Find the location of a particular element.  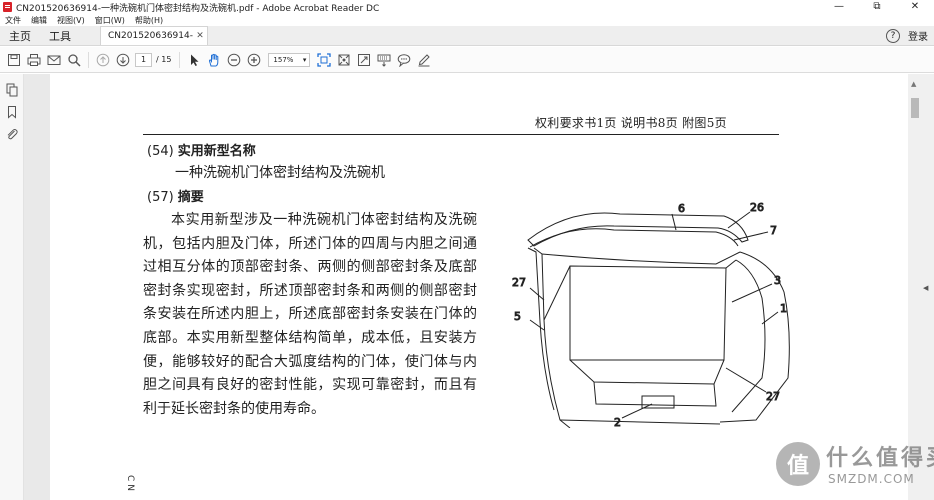

figure-label-27-left: 27 is located at coordinates (519, 282).